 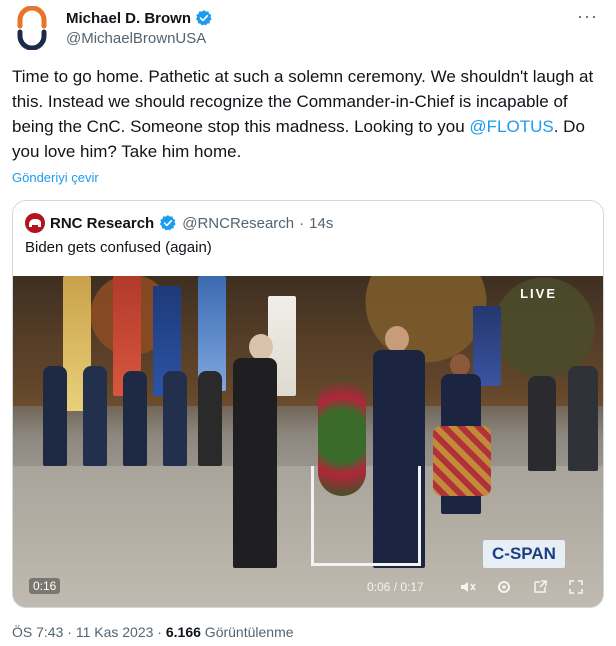 I want to click on fullscreen-icon, so click(x=576, y=587).